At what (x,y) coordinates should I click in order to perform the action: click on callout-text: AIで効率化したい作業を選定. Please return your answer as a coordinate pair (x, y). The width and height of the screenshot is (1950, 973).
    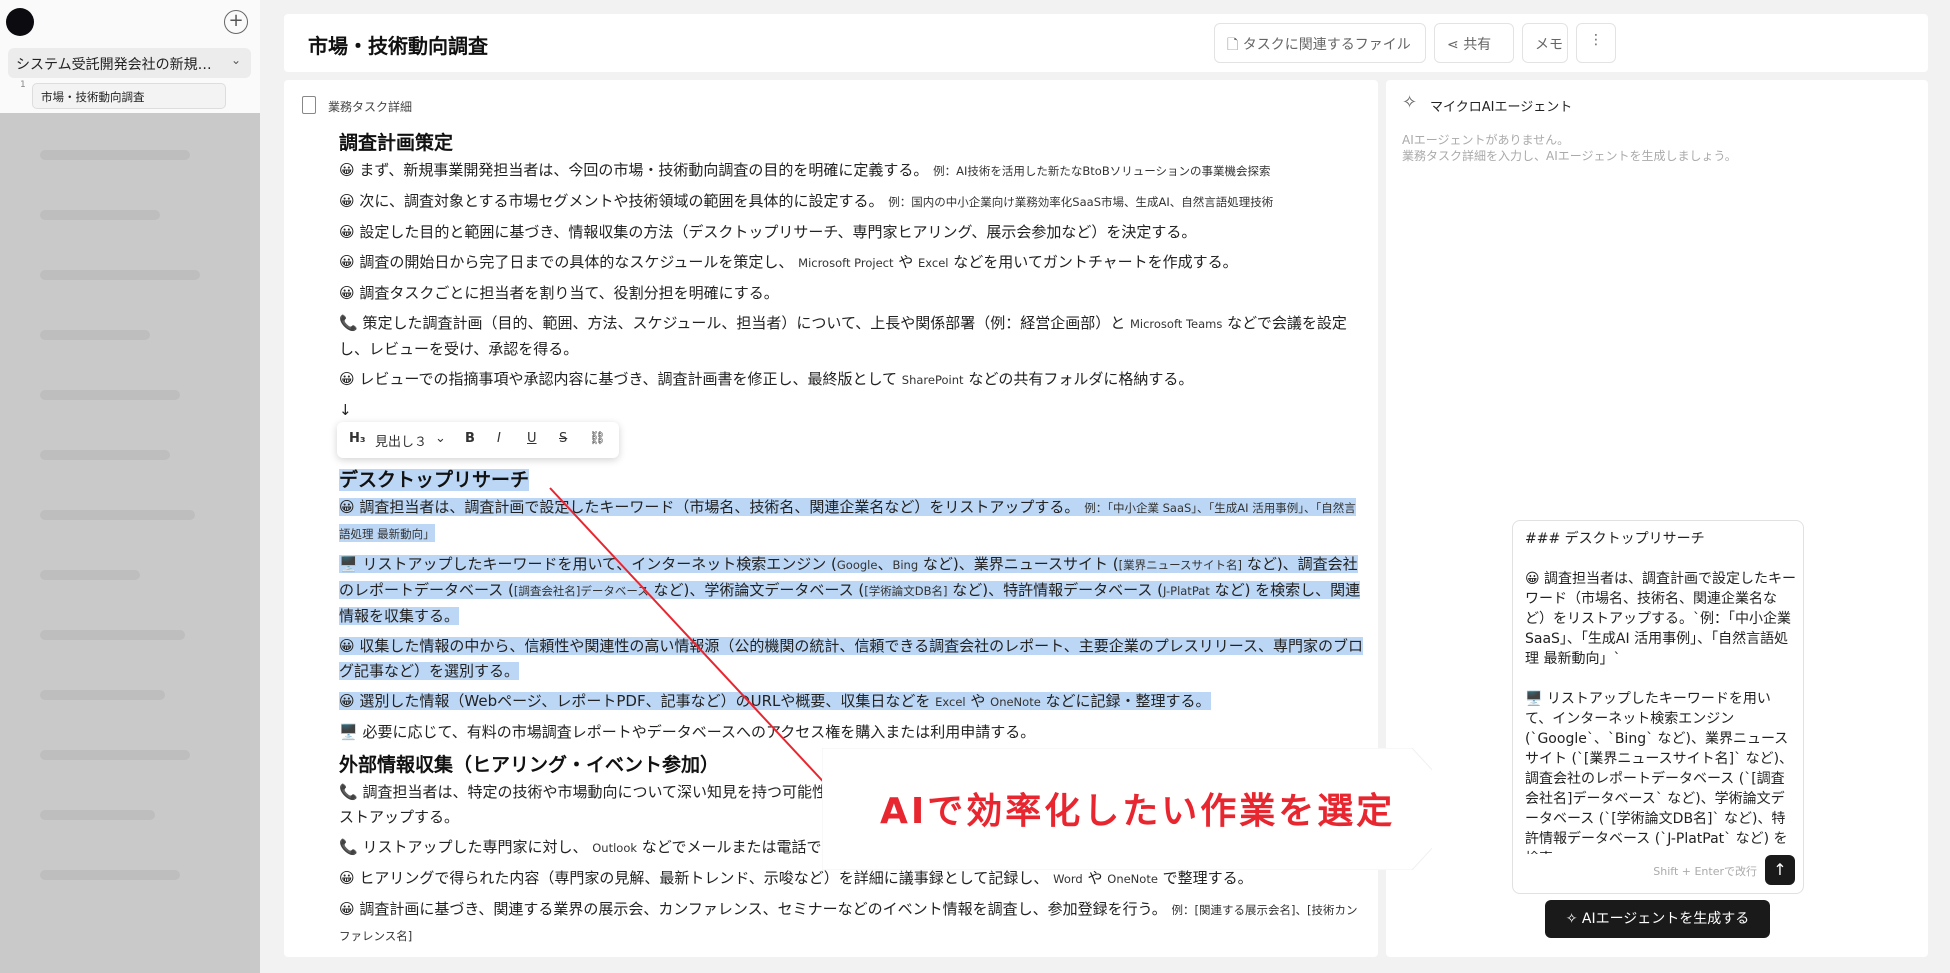
    Looking at the image, I should click on (1138, 811).